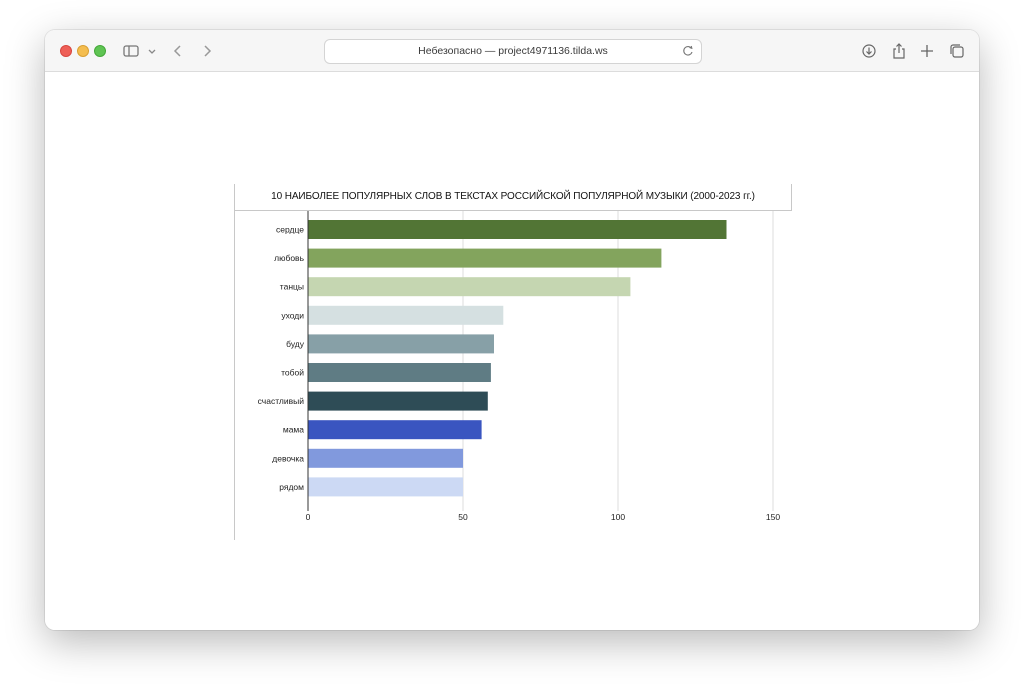 The height and width of the screenshot is (690, 1024). I want to click on chevron-down-icon, so click(152, 51).